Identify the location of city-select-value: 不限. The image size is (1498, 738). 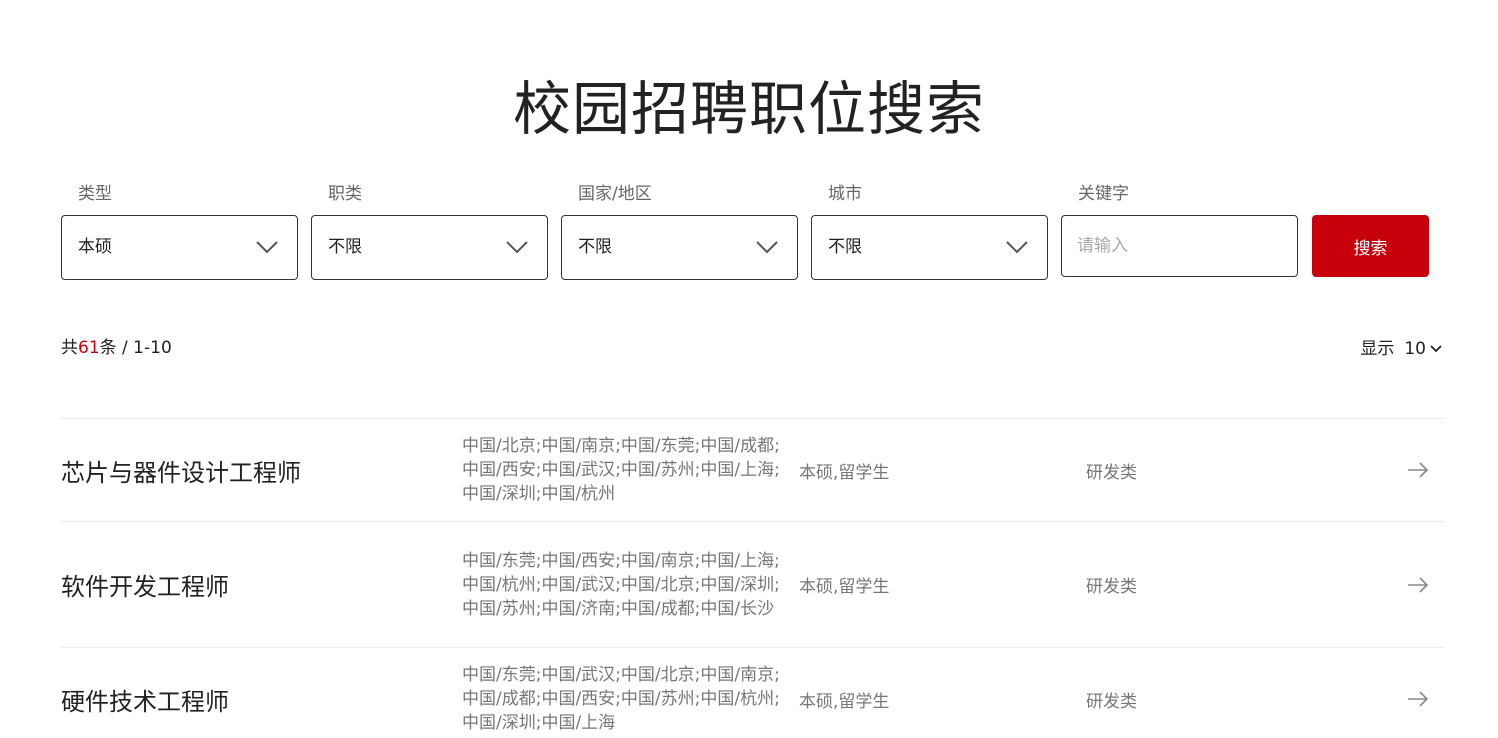
(845, 247).